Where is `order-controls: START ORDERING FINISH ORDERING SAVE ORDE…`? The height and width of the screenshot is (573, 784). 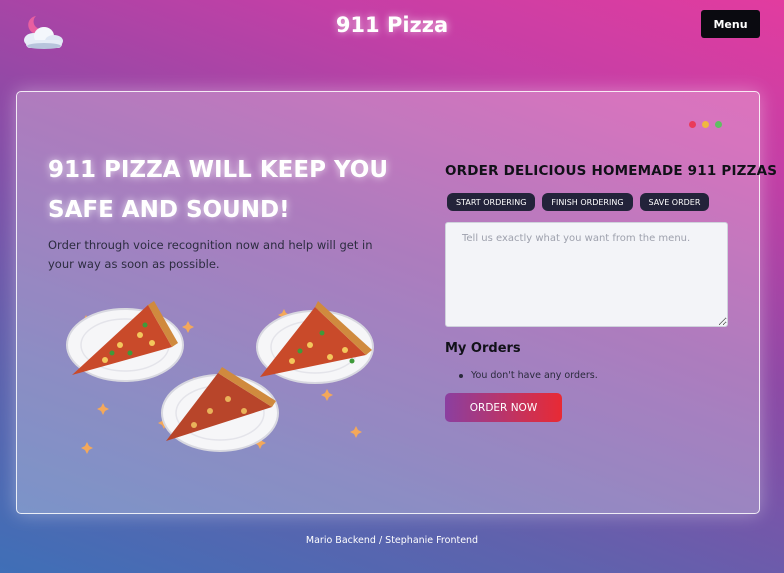 order-controls: START ORDERING FINISH ORDERING SAVE ORDE… is located at coordinates (578, 202).